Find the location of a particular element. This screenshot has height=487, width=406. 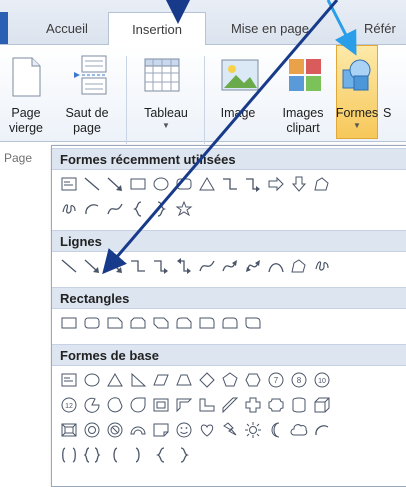

curved-double-arrow-icon is located at coordinates (253, 266).